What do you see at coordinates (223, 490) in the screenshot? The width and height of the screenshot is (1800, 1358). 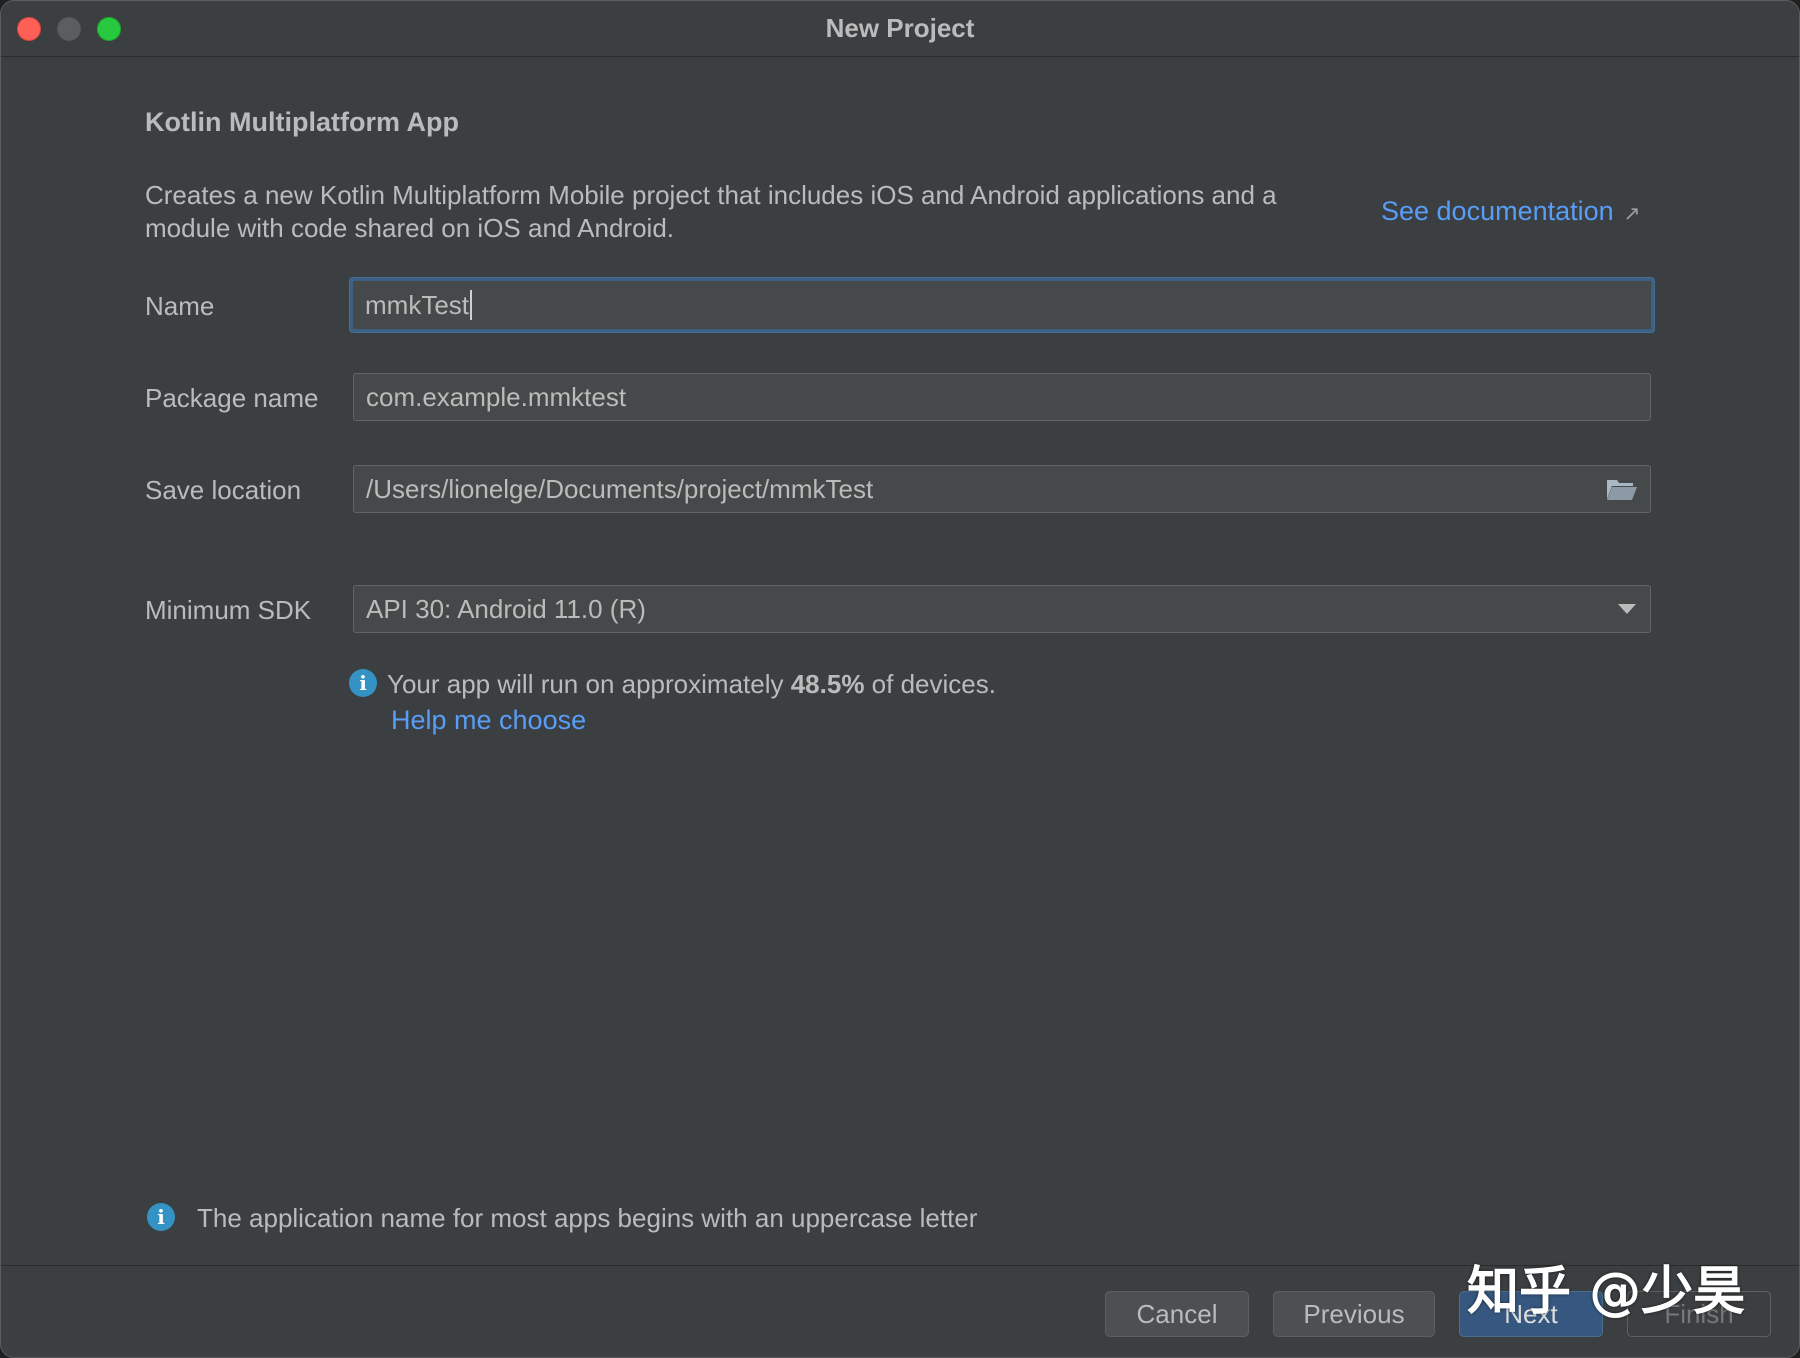 I see `save-location-label: Save location` at bounding box center [223, 490].